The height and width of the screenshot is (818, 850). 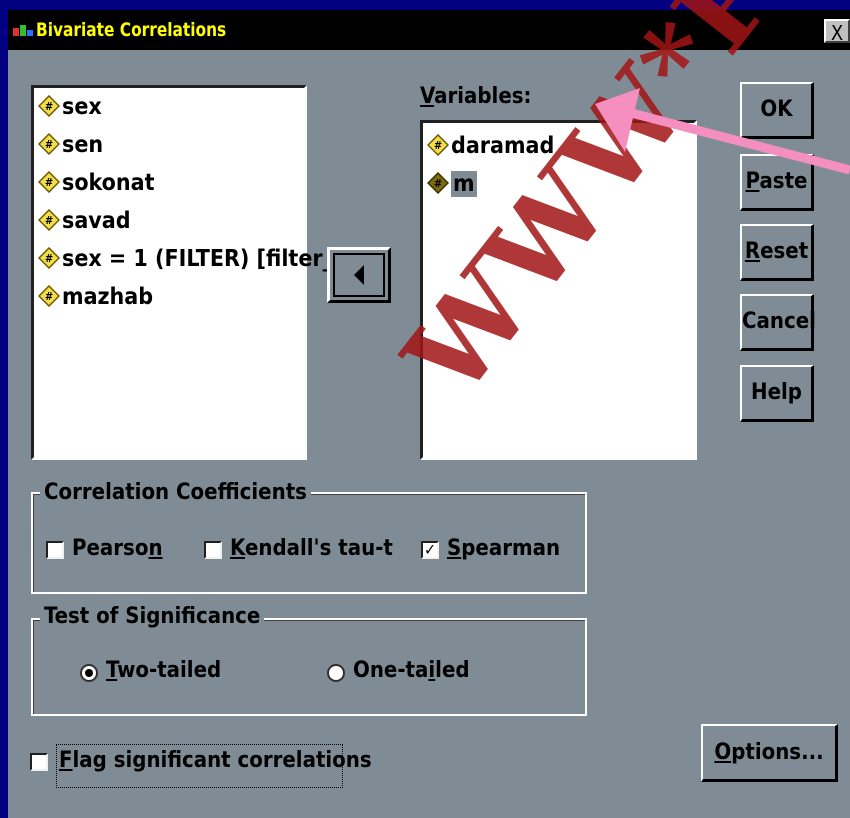 I want to click on correlation-coefficients-title: Correlation Coefficients, so click(x=175, y=492).